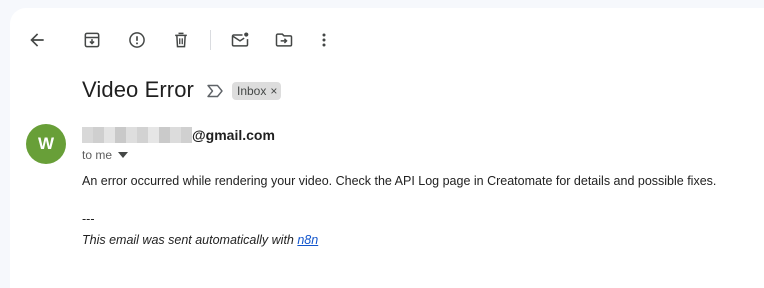  What do you see at coordinates (251, 91) in the screenshot?
I see `label-chip-text: Inbox` at bounding box center [251, 91].